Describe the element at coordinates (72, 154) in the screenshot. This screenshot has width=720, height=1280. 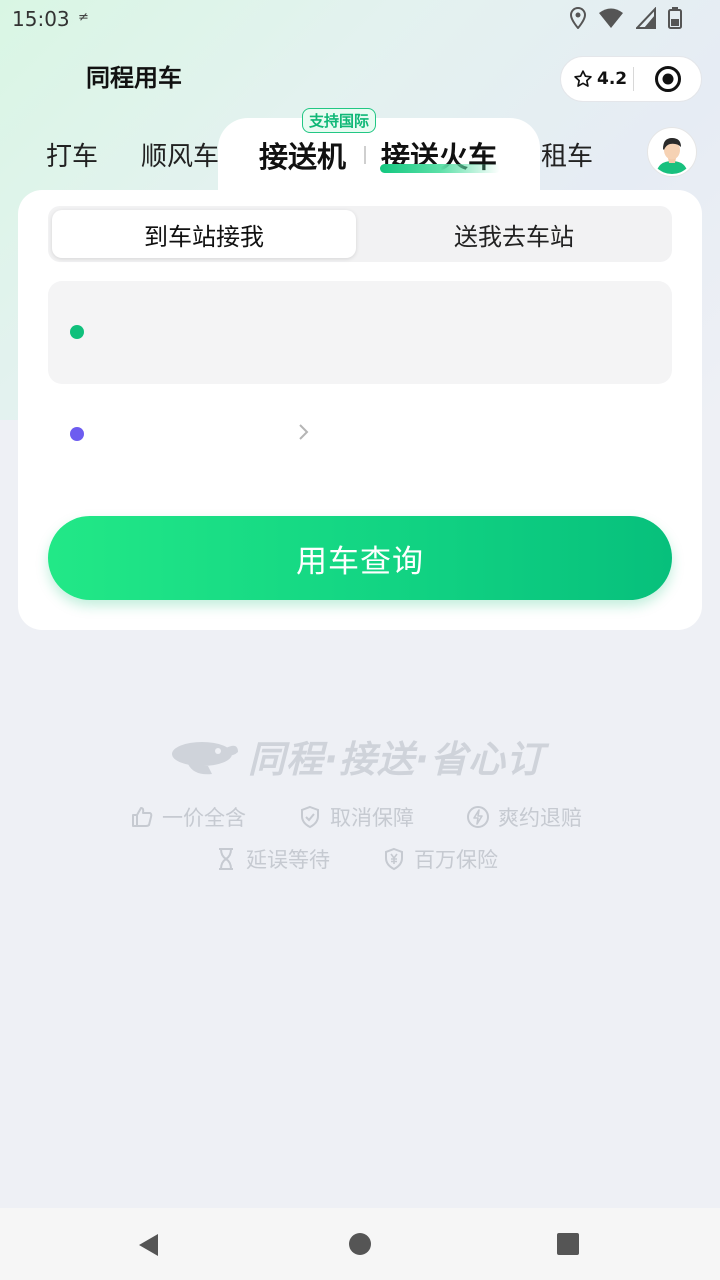
I see `tab-taxi: 打车` at that location.